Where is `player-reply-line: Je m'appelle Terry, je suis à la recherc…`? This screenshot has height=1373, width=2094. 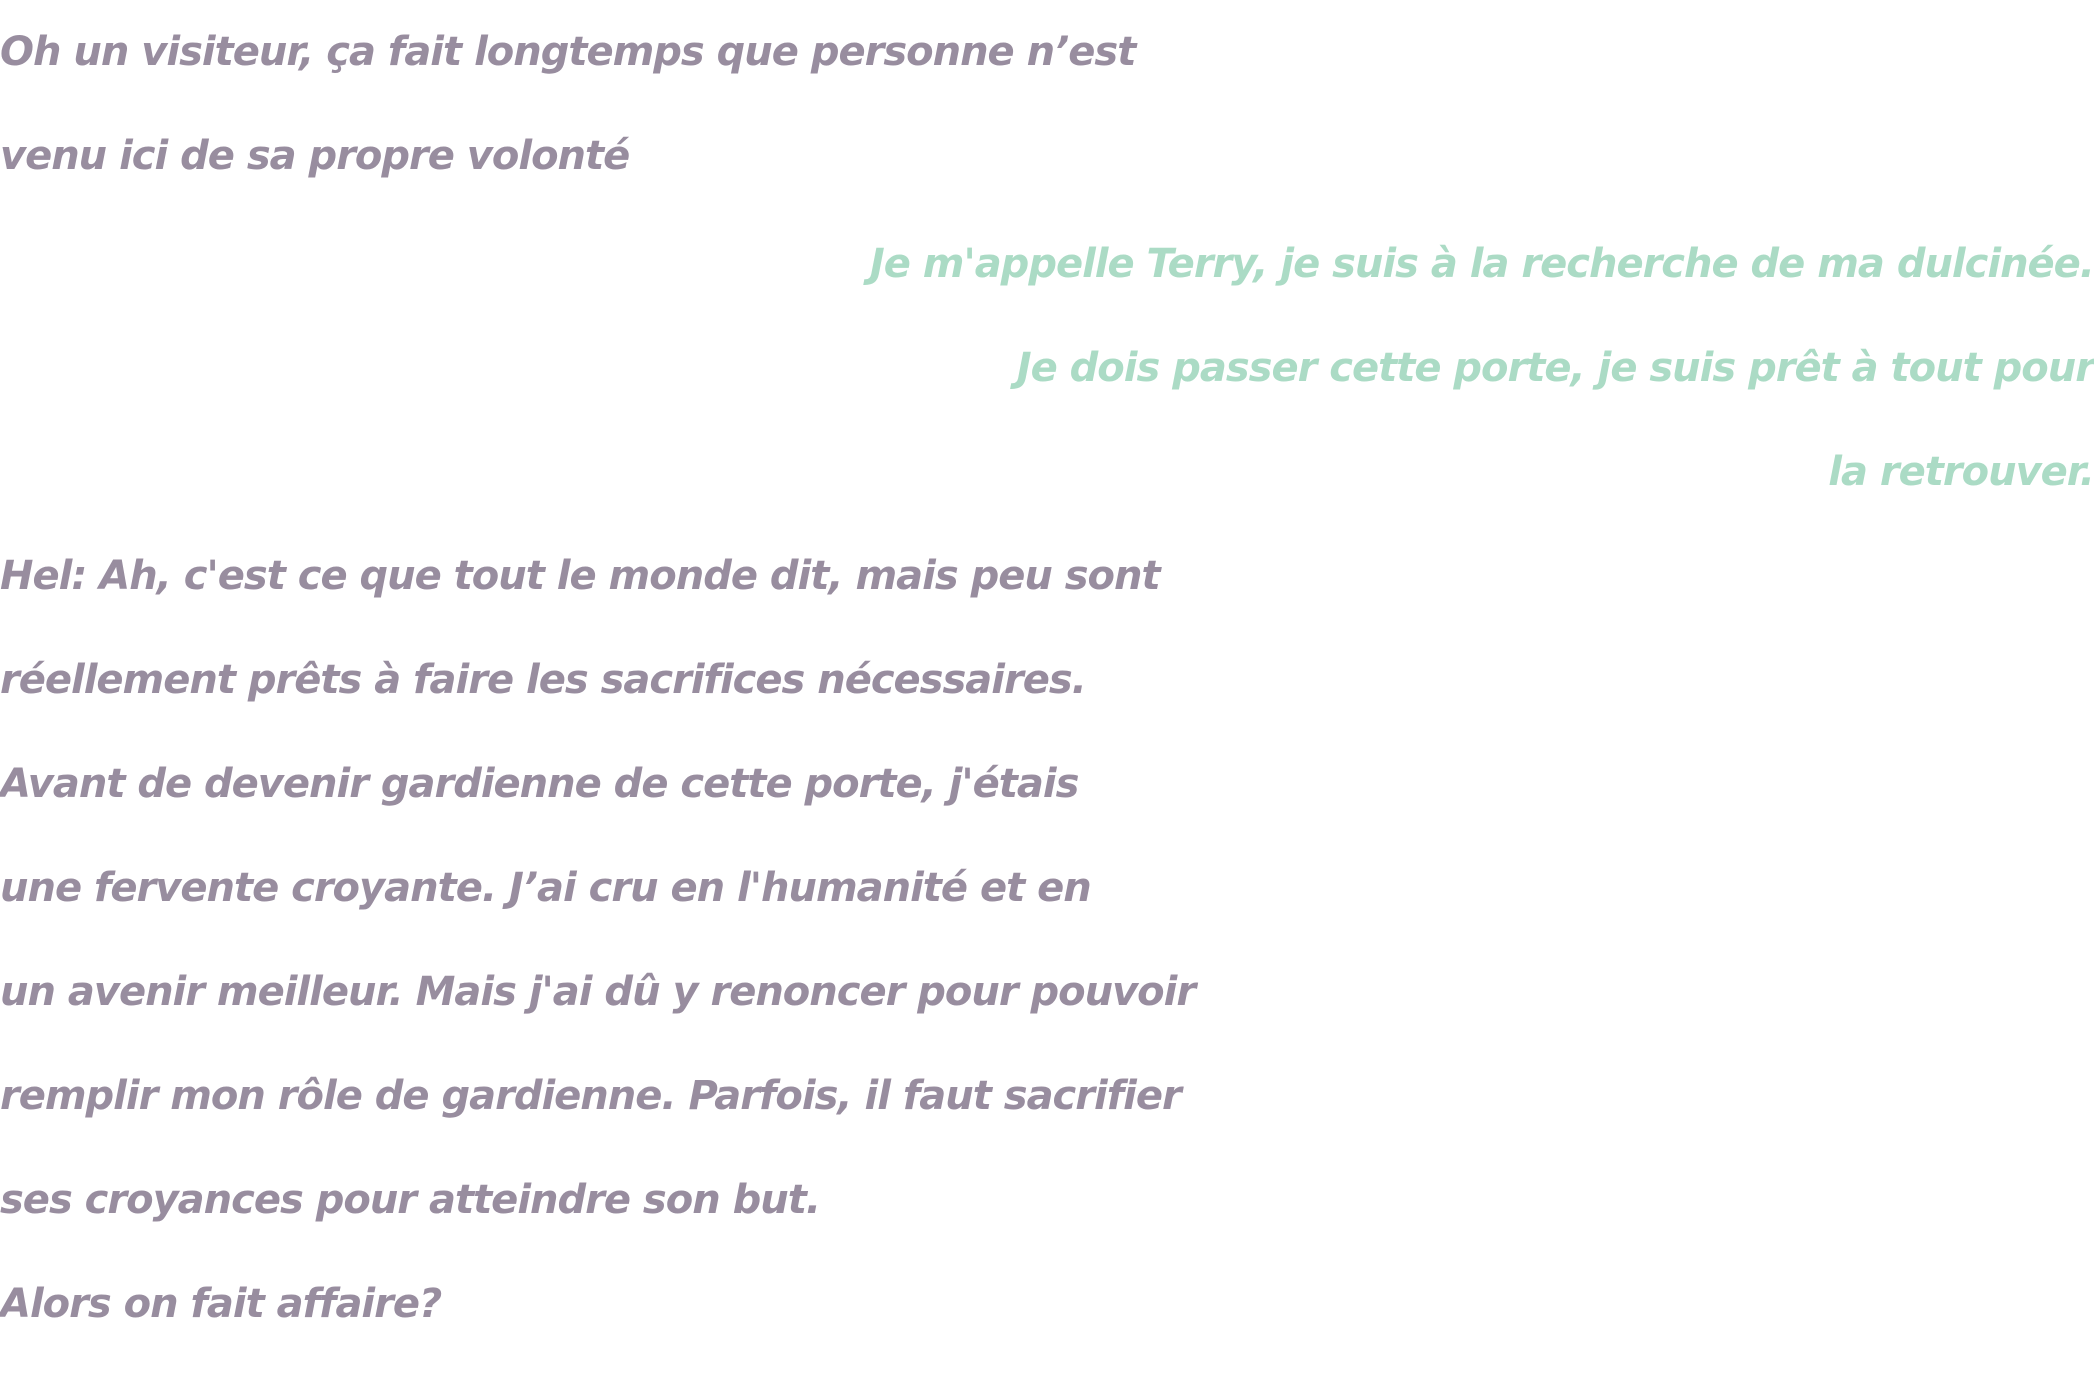
player-reply-line: Je m'appelle Terry, je suis à la recherc… is located at coordinates (1481, 264).